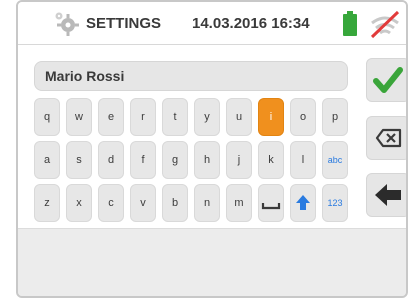  What do you see at coordinates (239, 160) in the screenshot?
I see `key-j: j` at bounding box center [239, 160].